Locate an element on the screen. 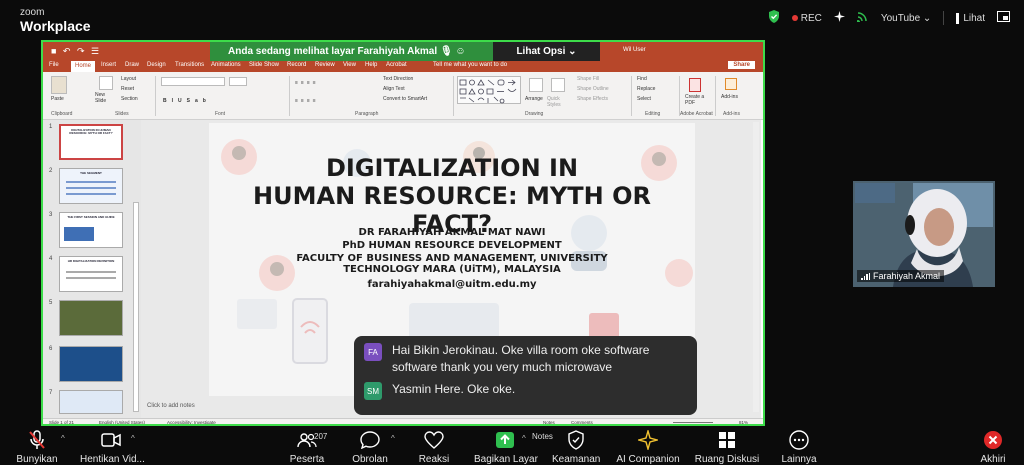 The image size is (1024, 465). divider is located at coordinates (944, 18).